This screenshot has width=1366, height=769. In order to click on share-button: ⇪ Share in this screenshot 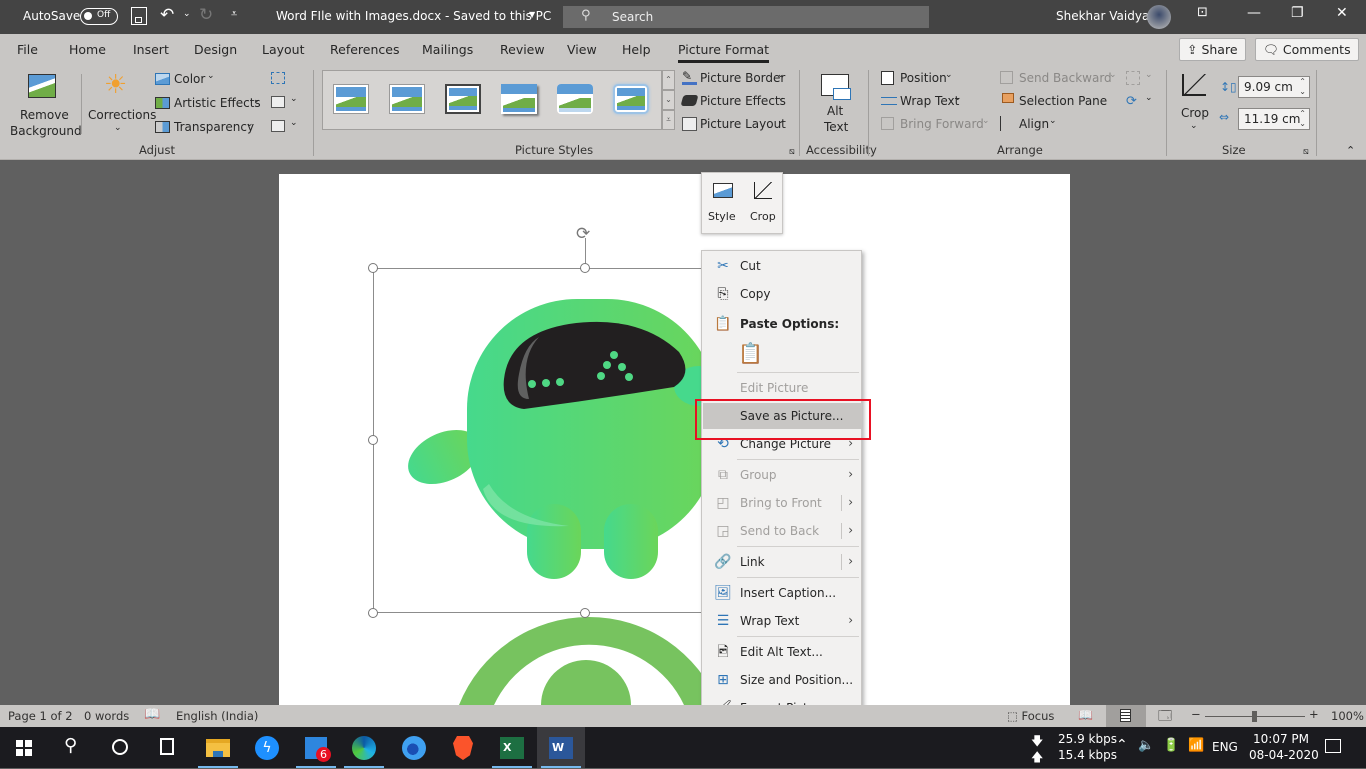, I will do `click(1212, 49)`.